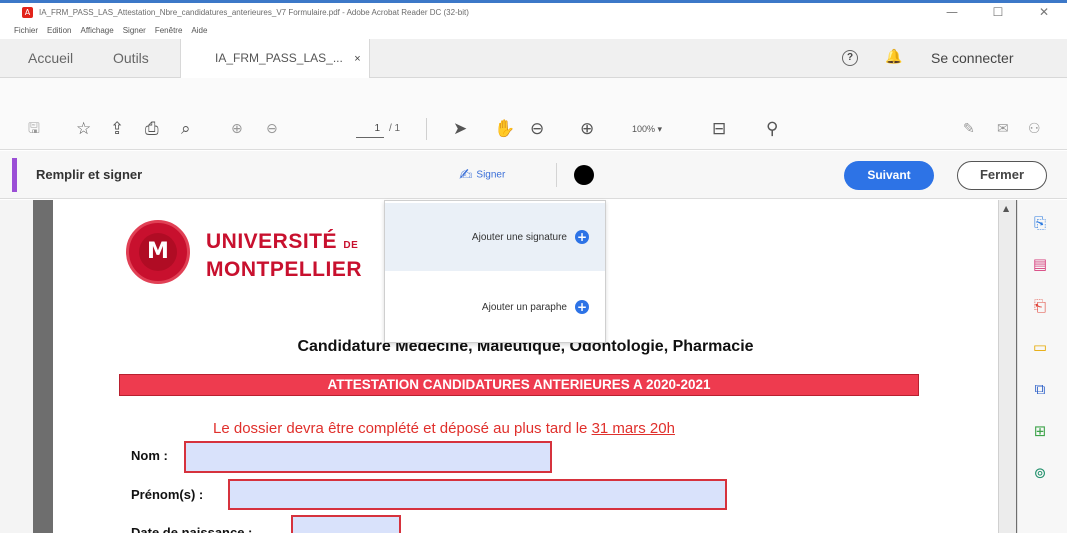 This screenshot has height=533, width=1067. What do you see at coordinates (889, 175) in the screenshot?
I see `next-button: Suivant` at bounding box center [889, 175].